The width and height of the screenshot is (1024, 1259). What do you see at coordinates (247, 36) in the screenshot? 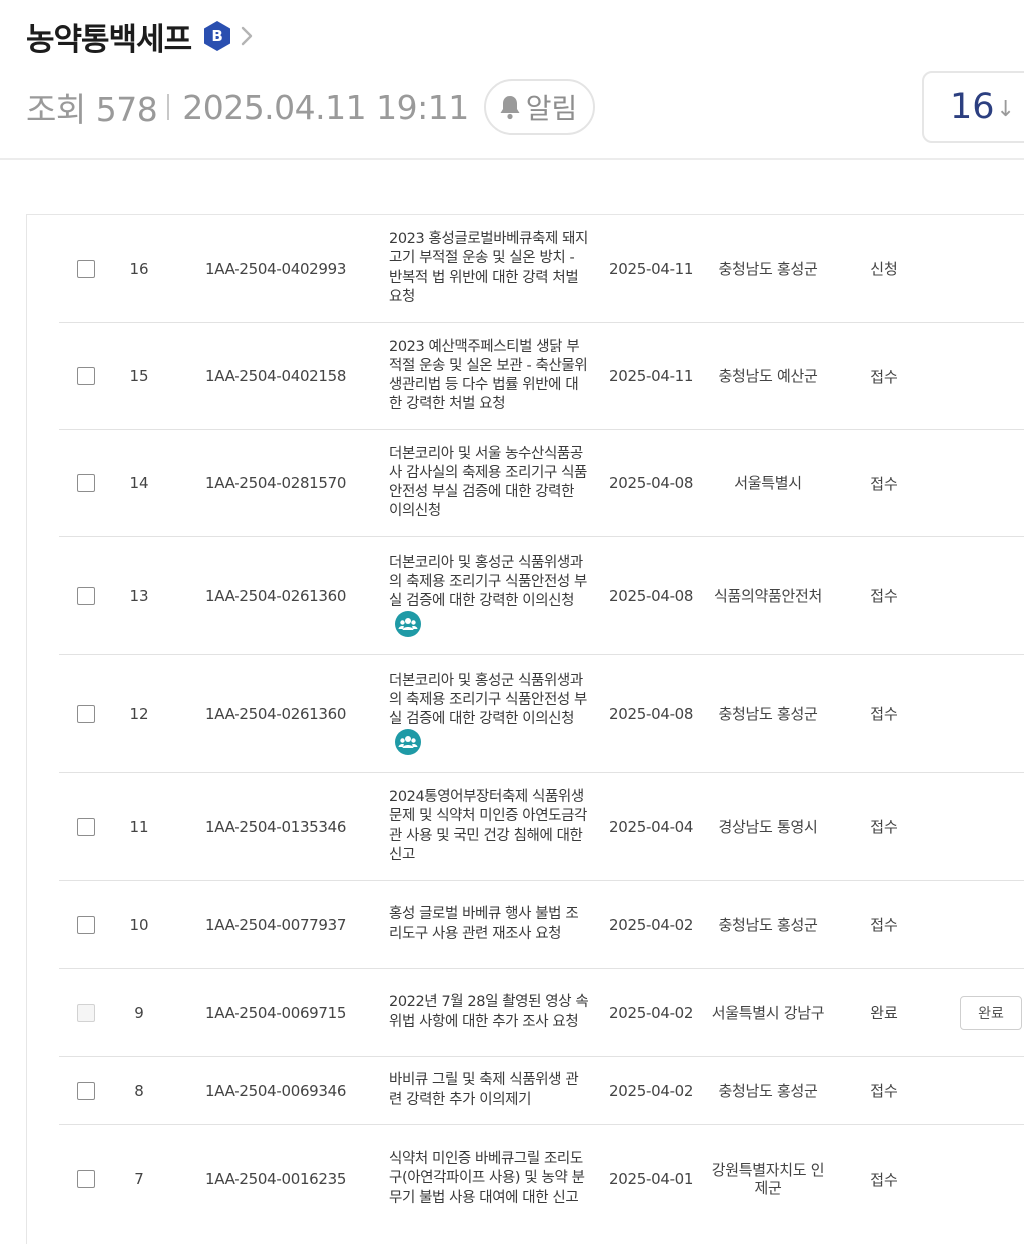
I see `chevron-right-icon` at bounding box center [247, 36].